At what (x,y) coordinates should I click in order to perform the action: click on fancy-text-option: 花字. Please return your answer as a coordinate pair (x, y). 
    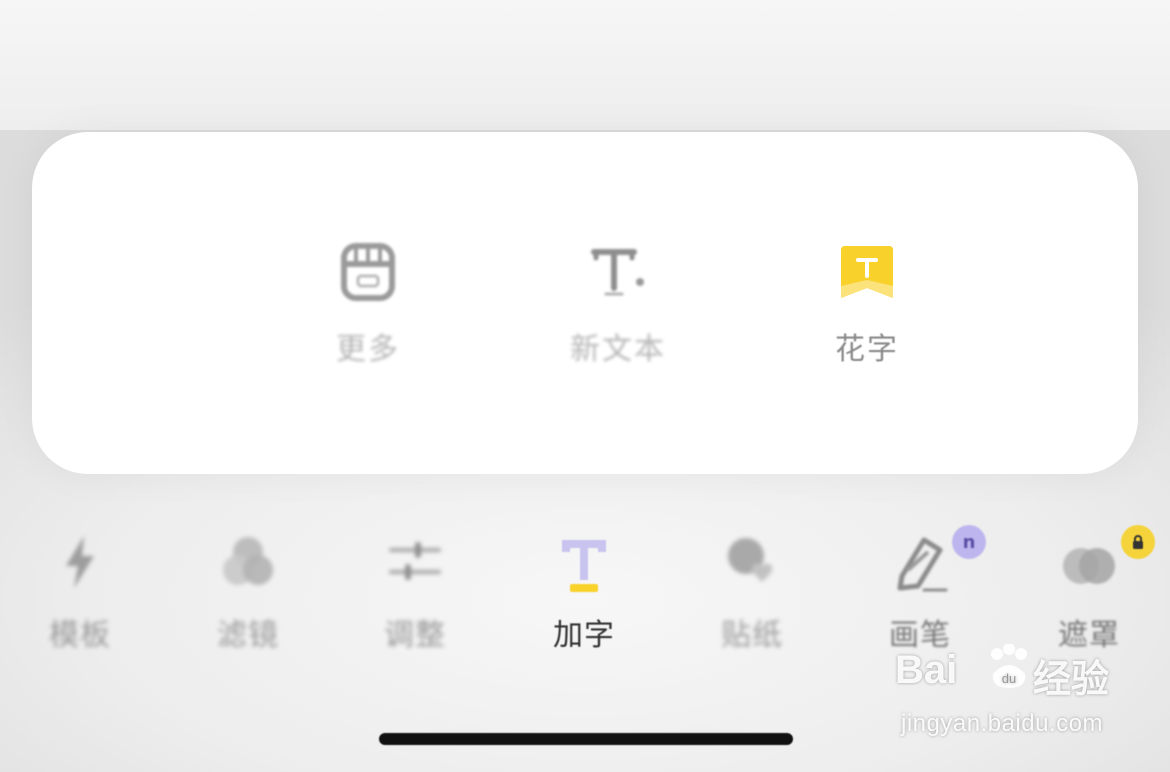
    Looking at the image, I should click on (867, 312).